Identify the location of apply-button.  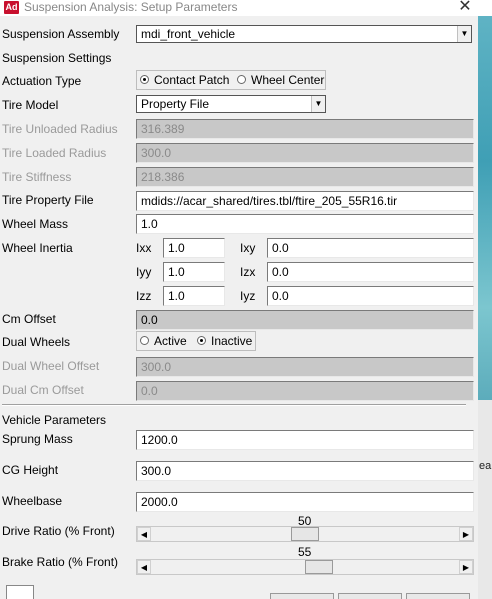
(370, 596).